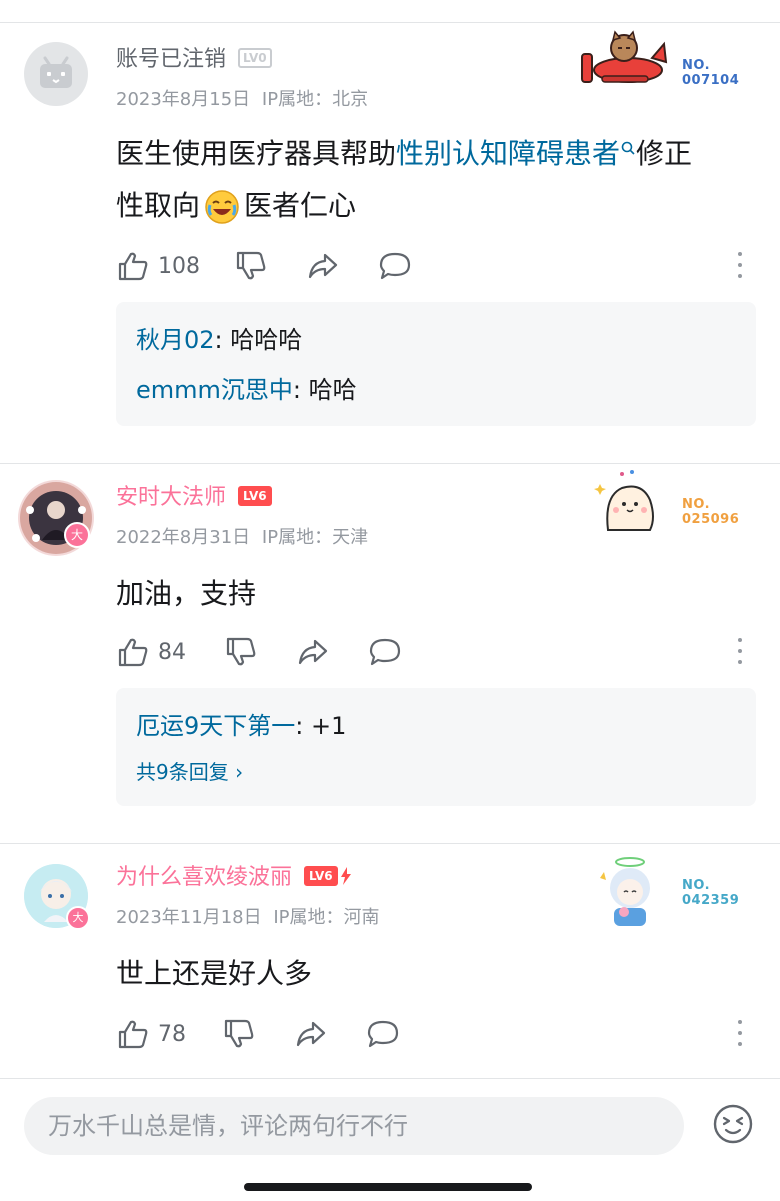 This screenshot has height=1201, width=780. Describe the element at coordinates (248, 918) in the screenshot. I see `comment-meta: 2023年11月18日 IP属地：河南` at that location.